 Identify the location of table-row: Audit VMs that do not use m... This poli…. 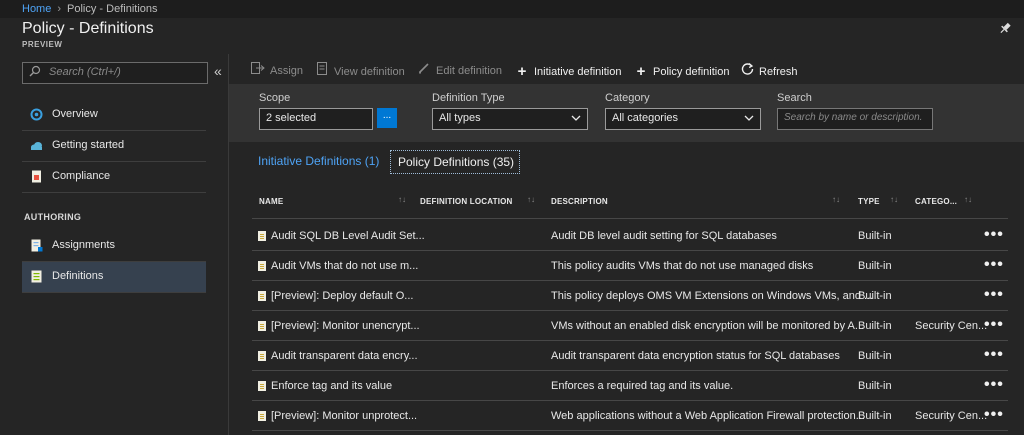
(630, 266).